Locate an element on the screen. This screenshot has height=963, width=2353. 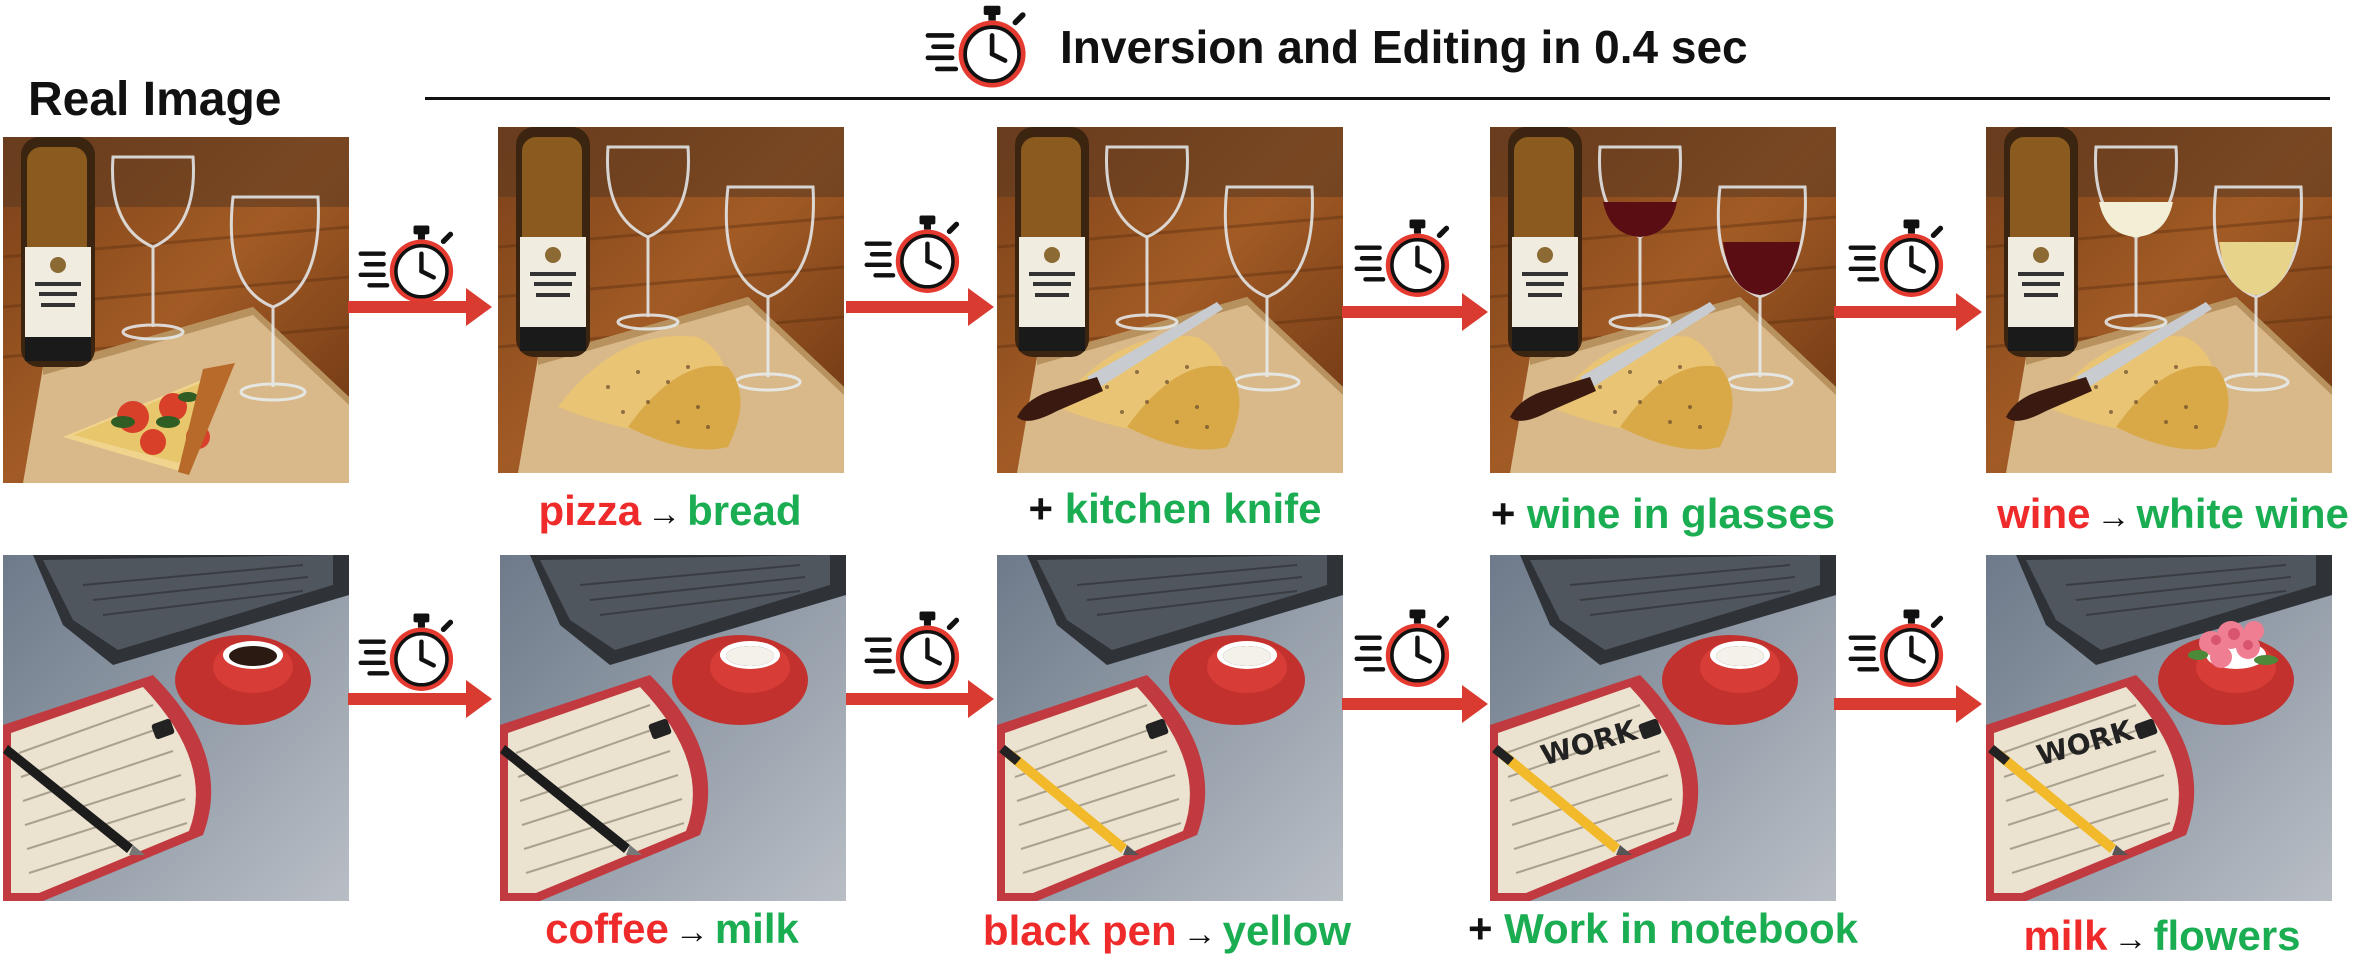
header-title: Inversion and Editing in 0.4 sec is located at coordinates (1404, 47).